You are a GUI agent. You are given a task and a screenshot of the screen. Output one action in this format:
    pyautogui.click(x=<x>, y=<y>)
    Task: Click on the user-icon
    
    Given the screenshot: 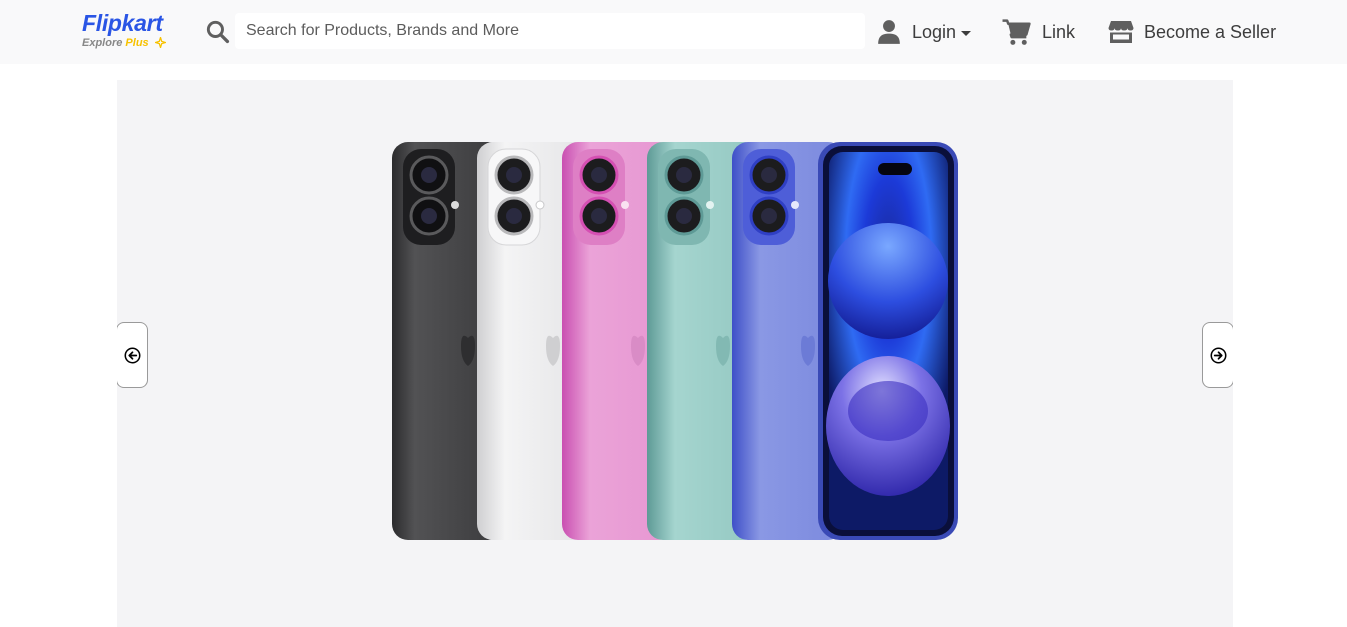 What is the action you would take?
    pyautogui.click(x=889, y=32)
    